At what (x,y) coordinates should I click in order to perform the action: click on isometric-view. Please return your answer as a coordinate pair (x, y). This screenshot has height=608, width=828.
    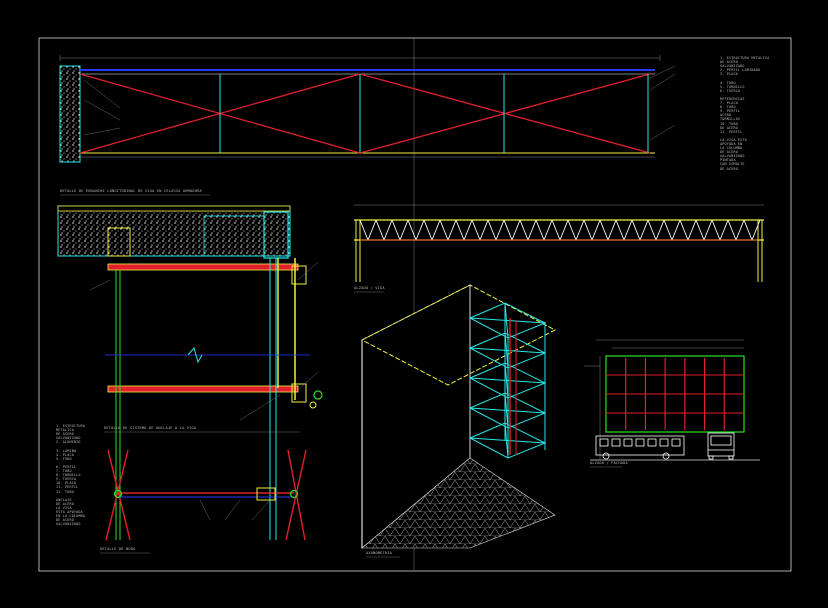
    Looking at the image, I should click on (458, 416).